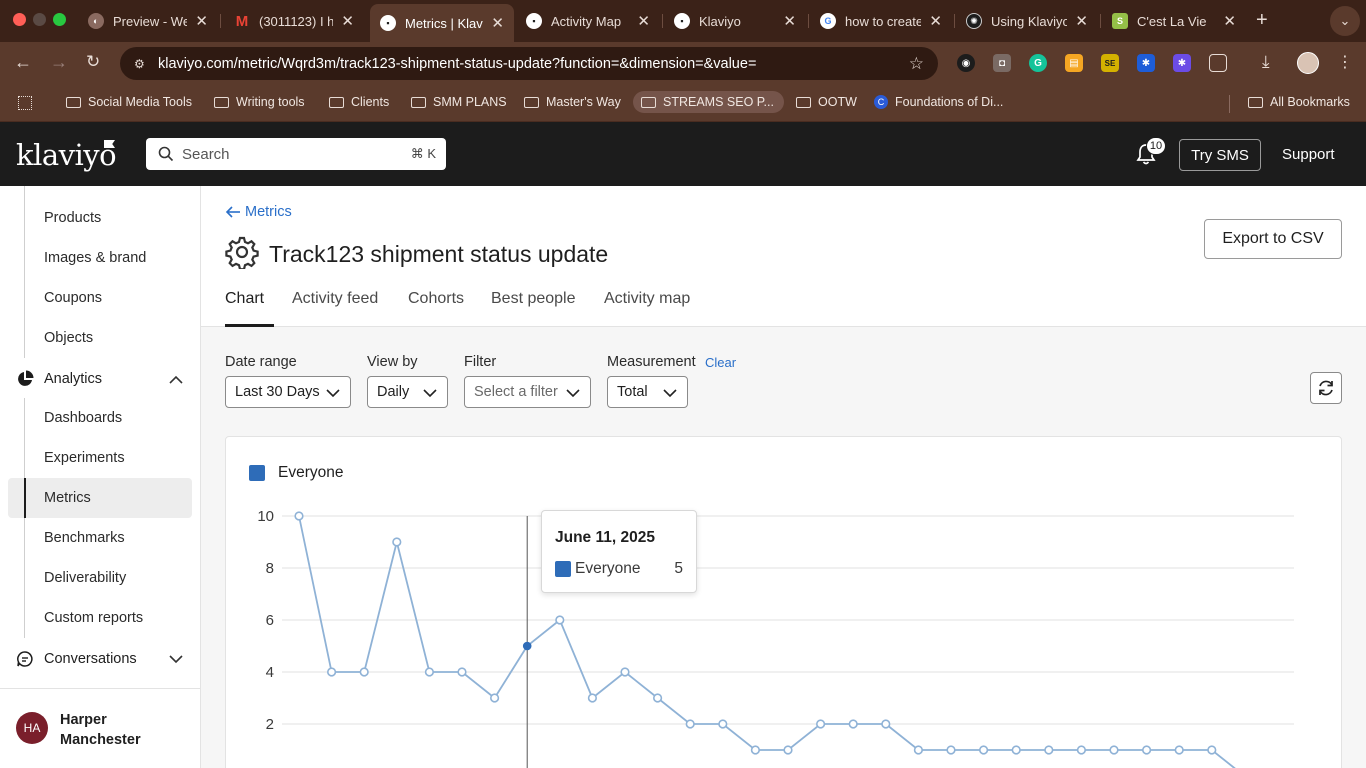 This screenshot has height=768, width=1366. What do you see at coordinates (141, 64) in the screenshot?
I see `site-settings-icon: ⚙` at bounding box center [141, 64].